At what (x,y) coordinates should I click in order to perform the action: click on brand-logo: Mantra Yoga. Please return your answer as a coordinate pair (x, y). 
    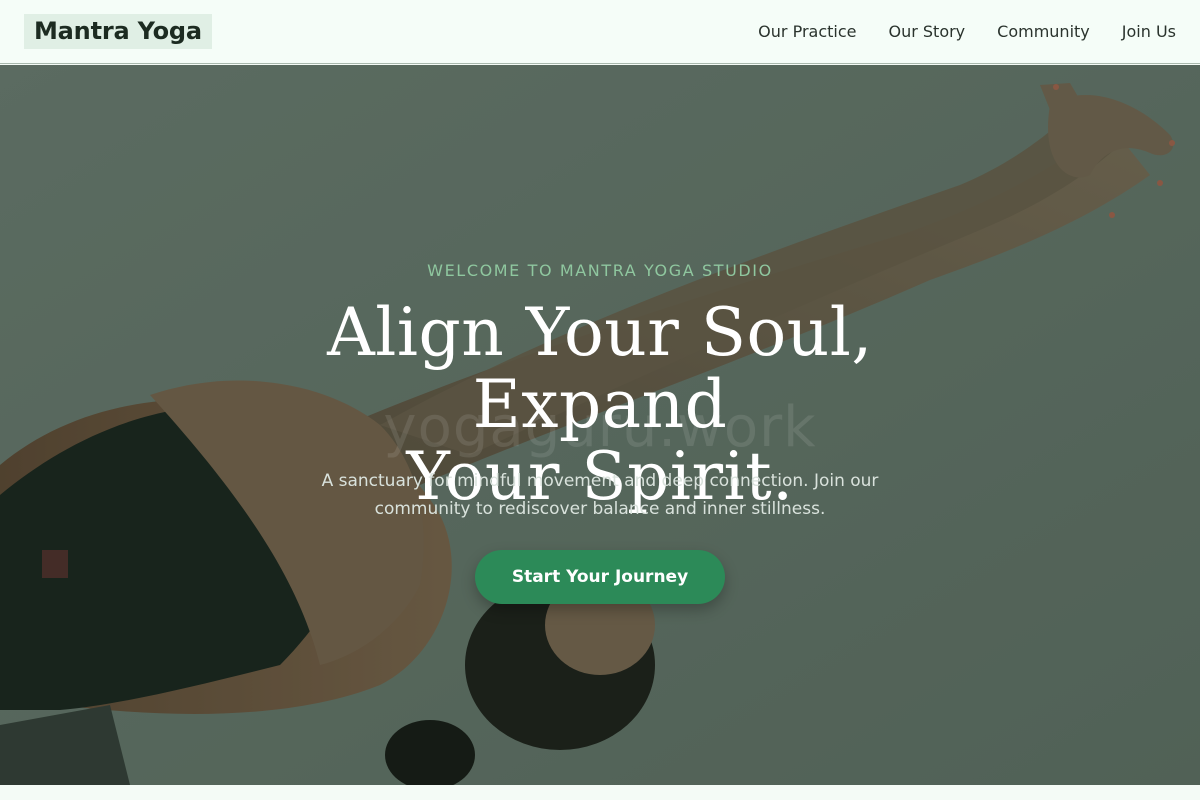
    Looking at the image, I should click on (118, 31).